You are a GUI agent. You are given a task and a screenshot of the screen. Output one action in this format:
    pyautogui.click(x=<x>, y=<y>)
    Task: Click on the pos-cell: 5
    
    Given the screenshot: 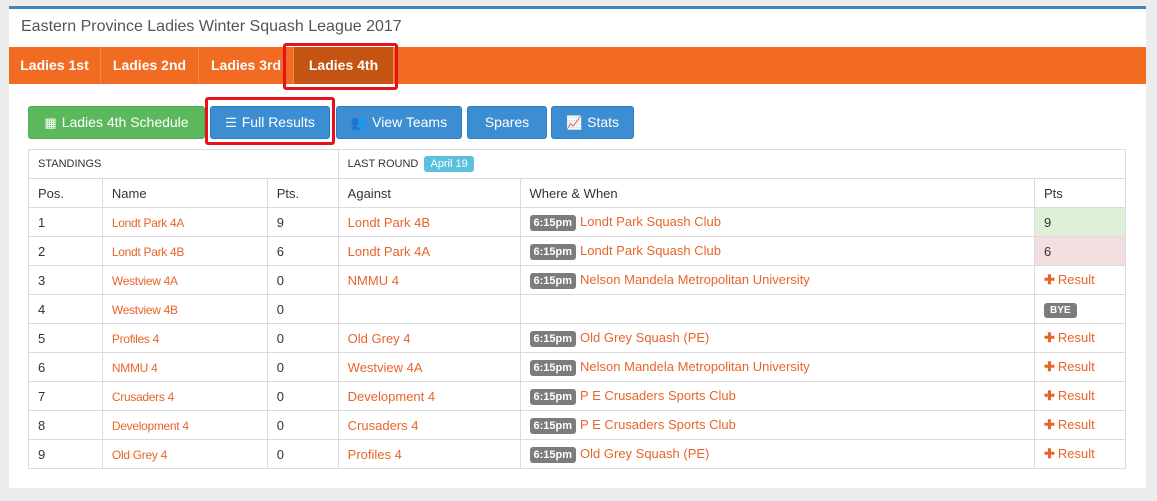 What is the action you would take?
    pyautogui.click(x=65, y=338)
    